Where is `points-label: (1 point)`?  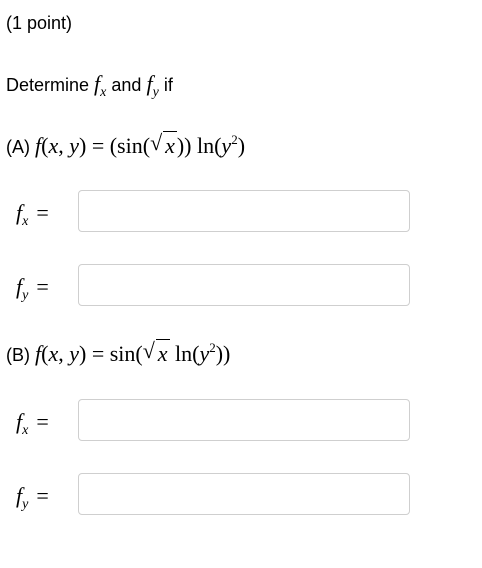
points-label: (1 point) is located at coordinates (39, 23).